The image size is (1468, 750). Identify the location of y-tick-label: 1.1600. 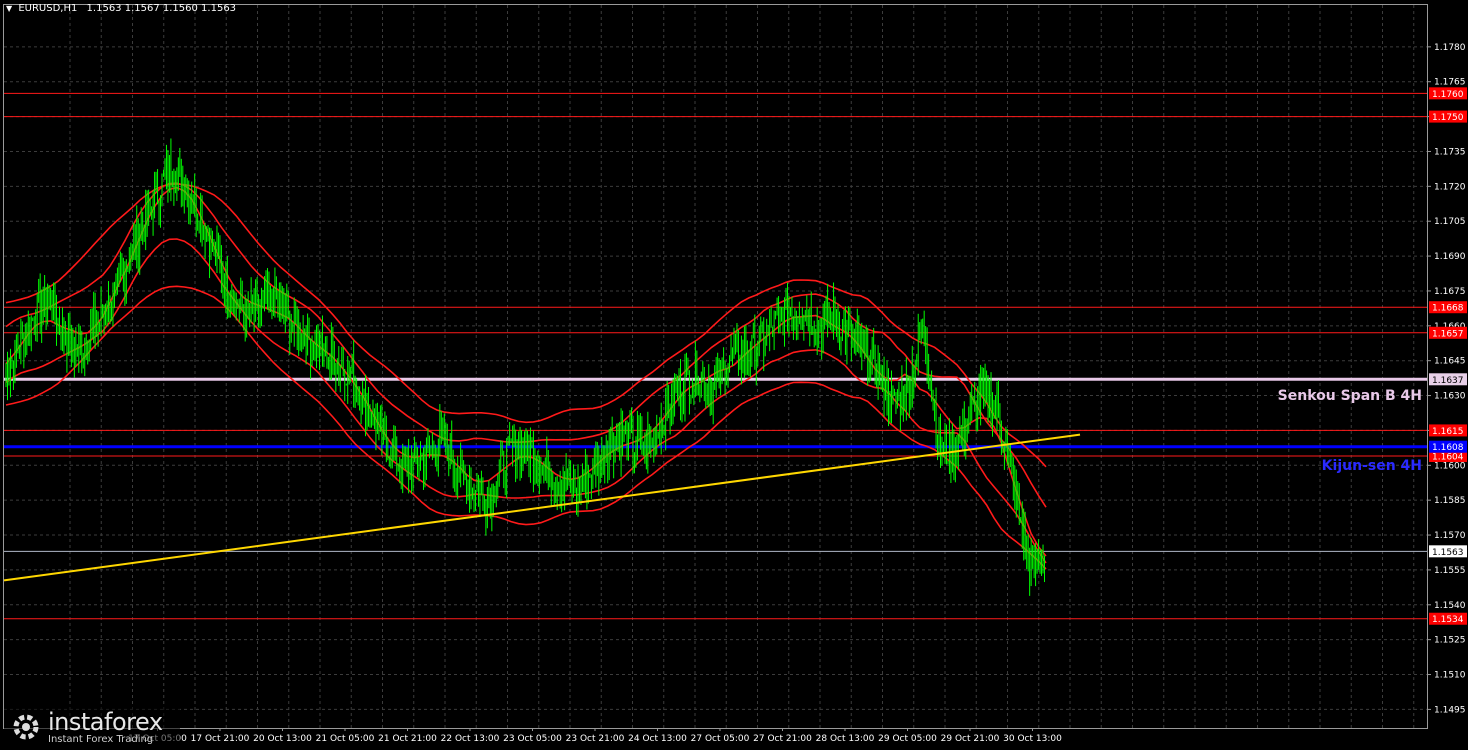
(1450, 466).